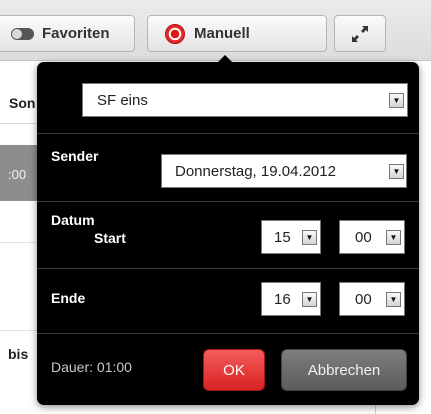  Describe the element at coordinates (110, 238) in the screenshot. I see `start-label: Start` at that location.